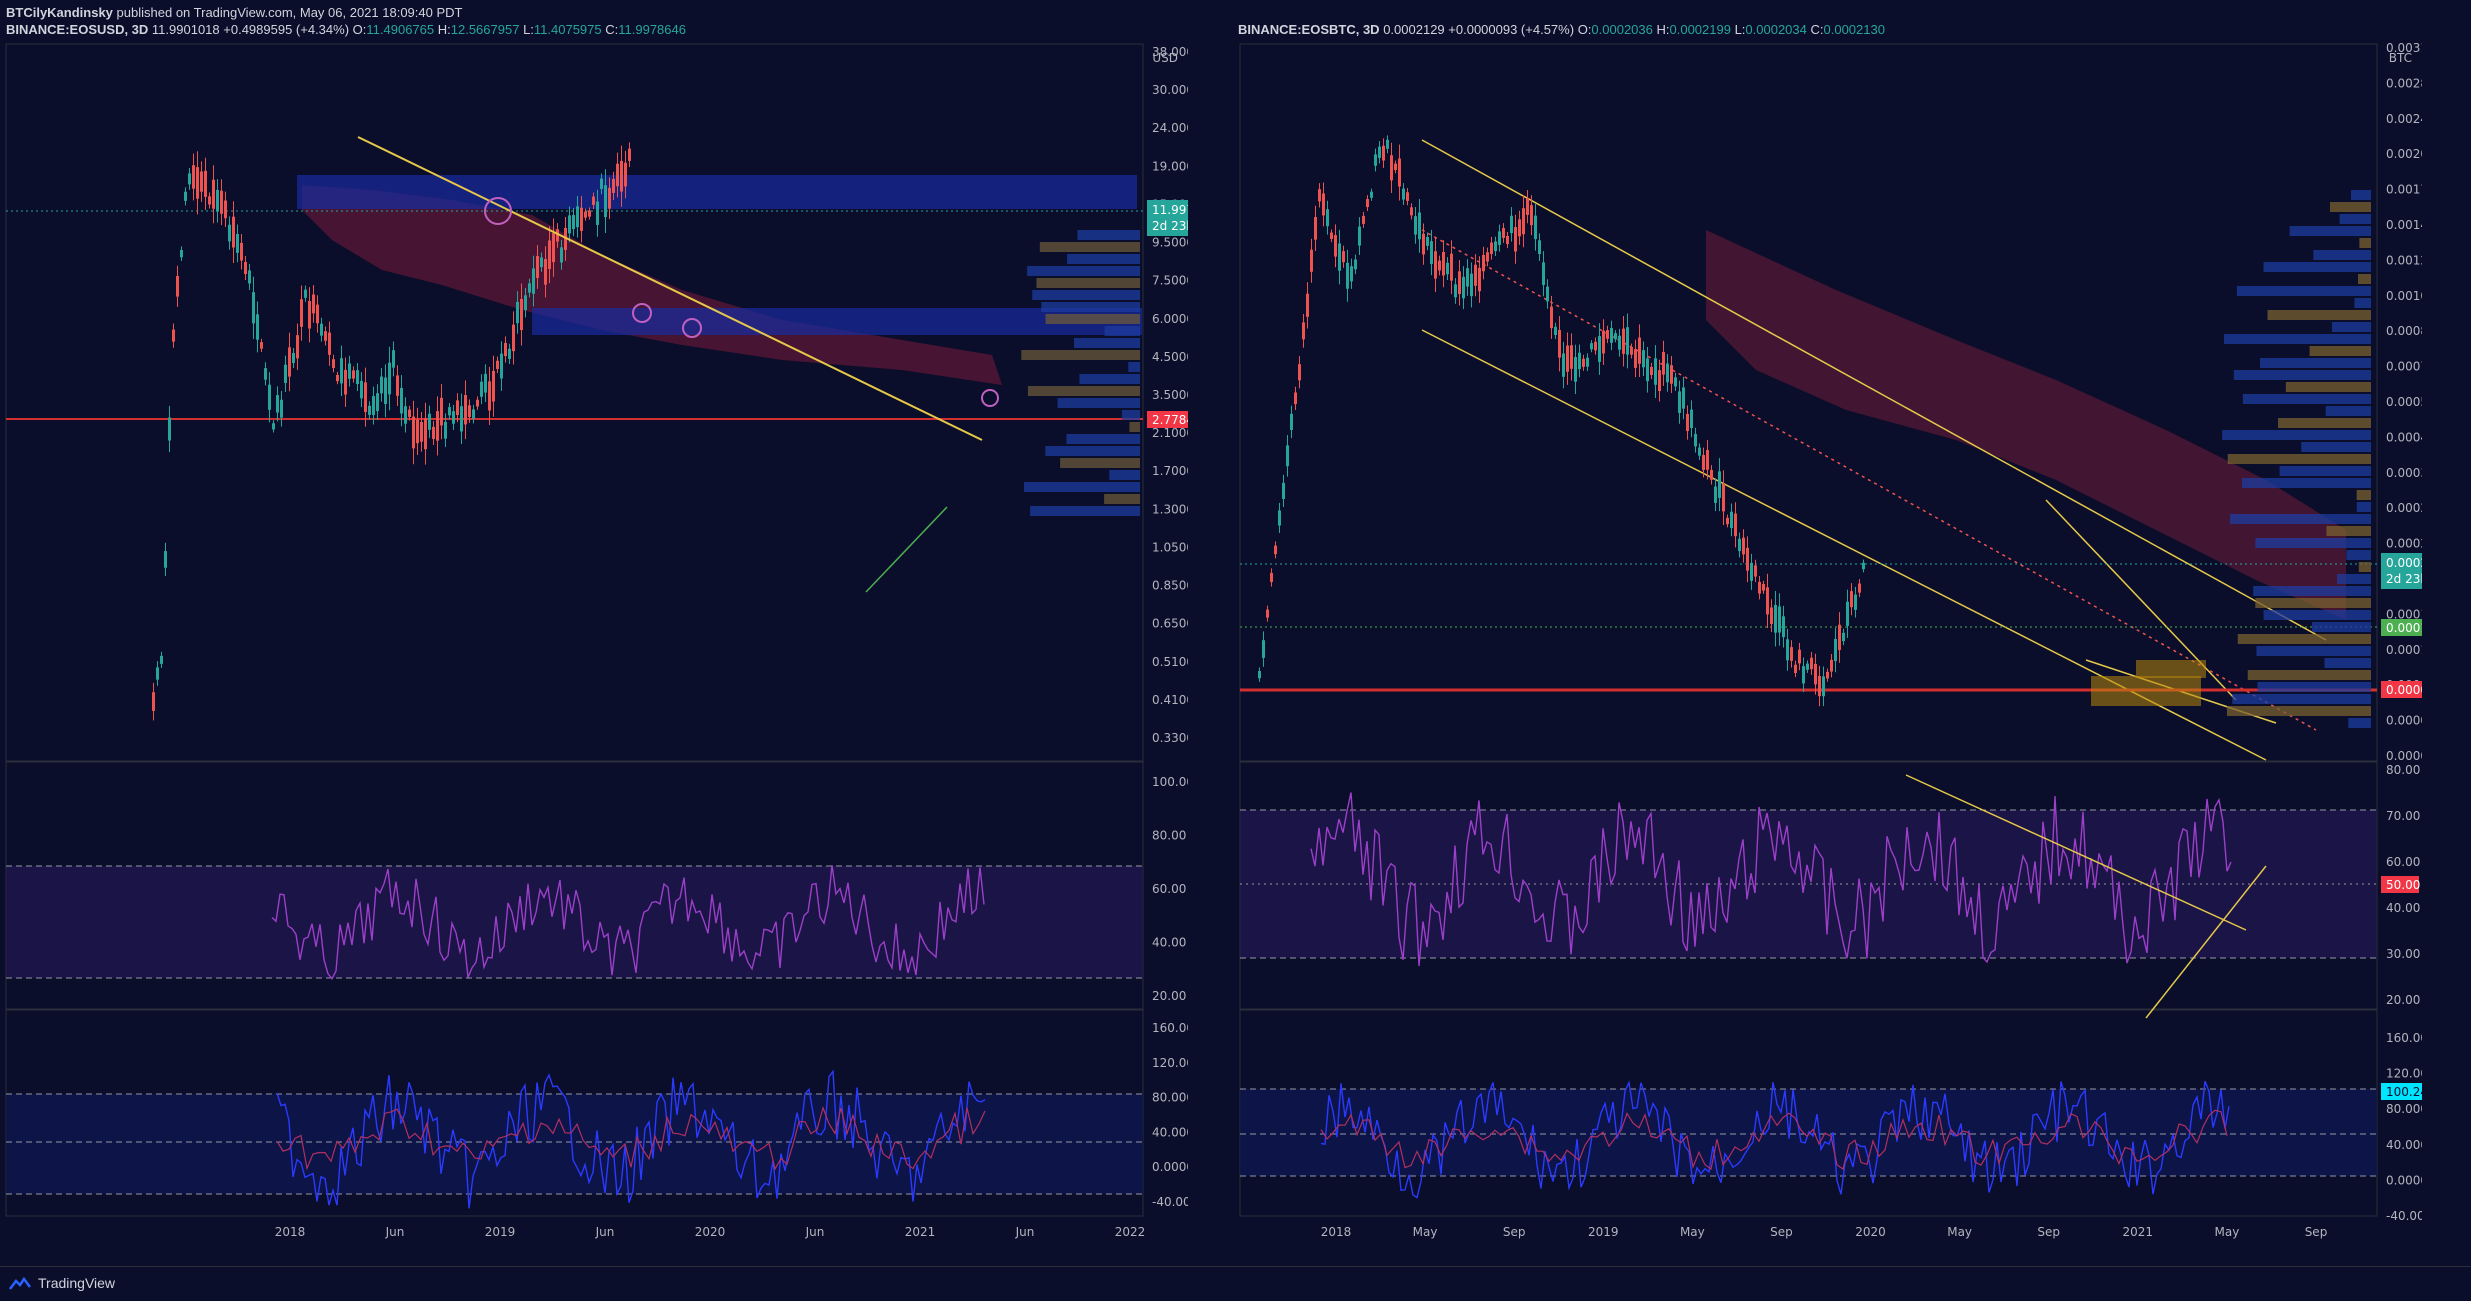 This screenshot has height=1301, width=2471. What do you see at coordinates (1170, 700) in the screenshot?
I see `price-axis-label: 0.4100000` at bounding box center [1170, 700].